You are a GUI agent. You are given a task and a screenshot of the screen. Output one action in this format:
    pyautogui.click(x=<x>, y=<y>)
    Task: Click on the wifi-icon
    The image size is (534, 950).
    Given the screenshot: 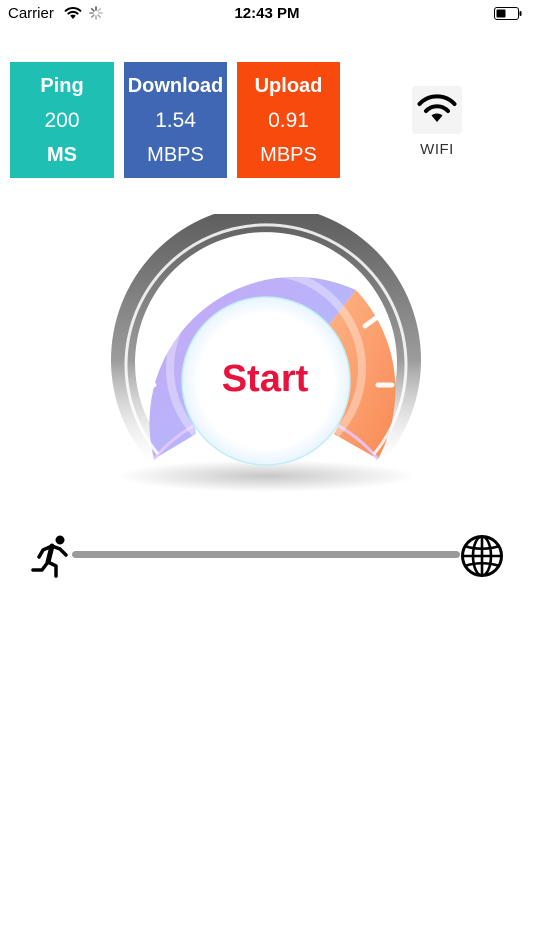 What is the action you would take?
    pyautogui.click(x=437, y=108)
    